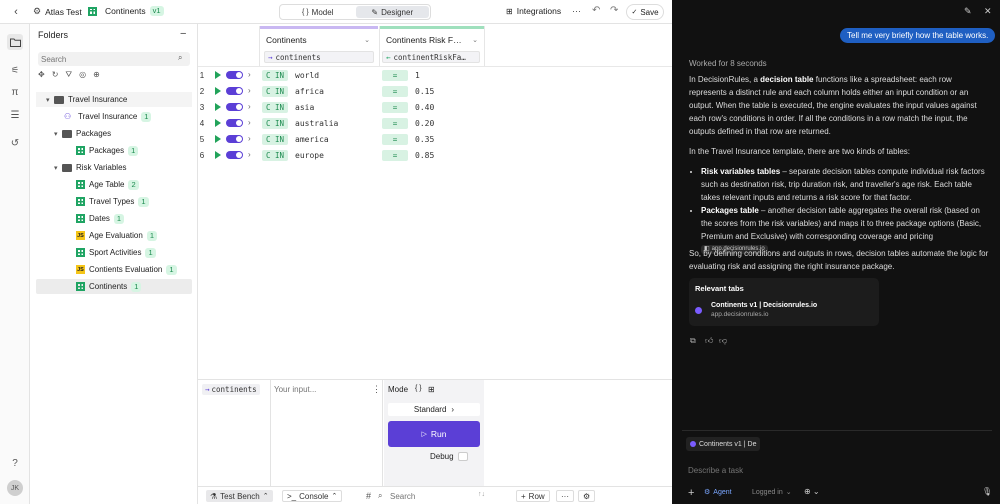 The height and width of the screenshot is (504, 1000). I want to click on refresh-icon: ↻, so click(55, 75).